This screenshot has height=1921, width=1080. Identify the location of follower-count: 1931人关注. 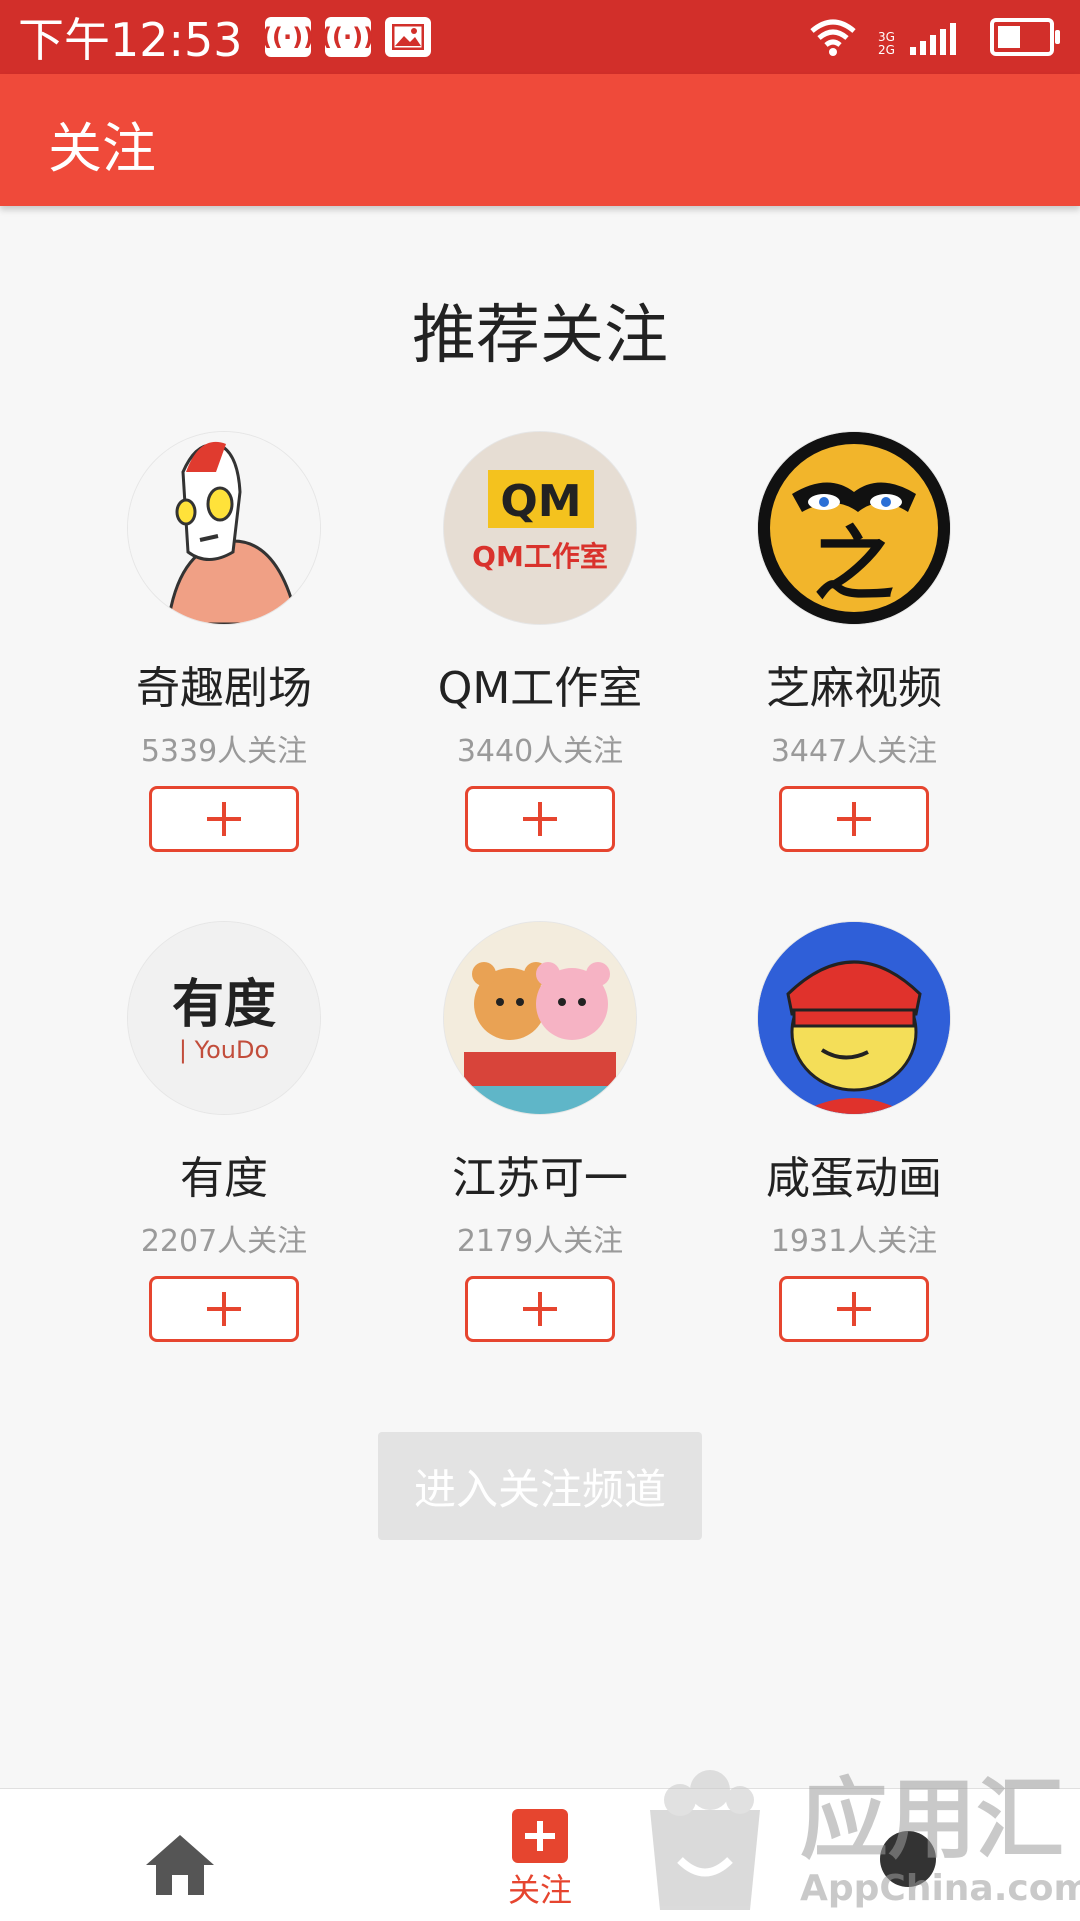
(854, 1241).